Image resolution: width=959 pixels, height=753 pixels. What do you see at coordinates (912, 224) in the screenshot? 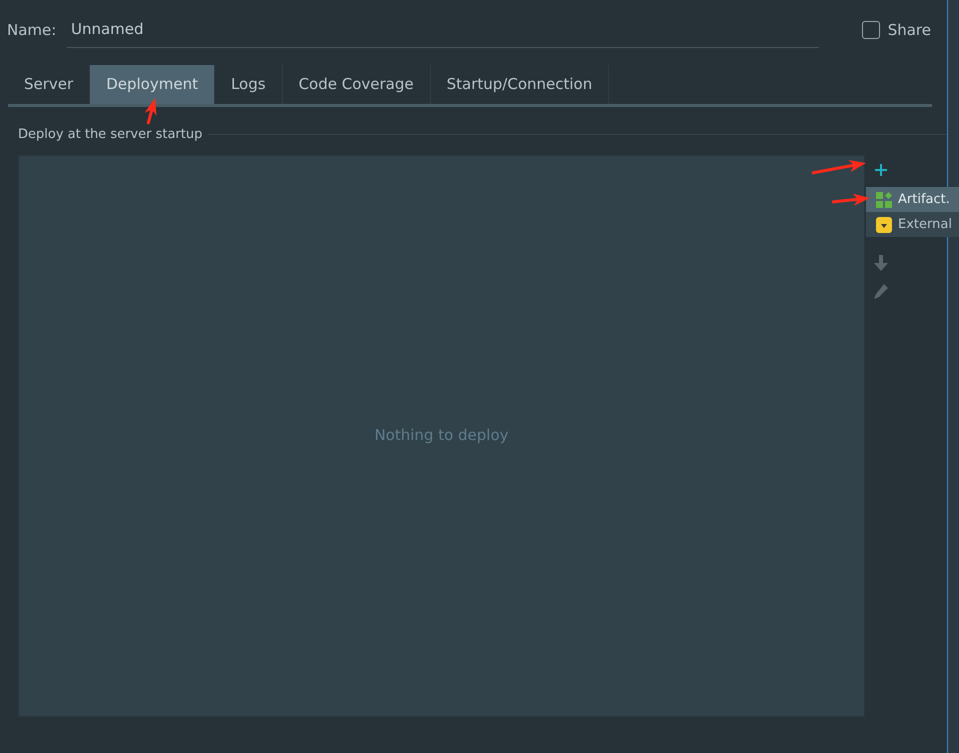
I see `menu-item: External` at bounding box center [912, 224].